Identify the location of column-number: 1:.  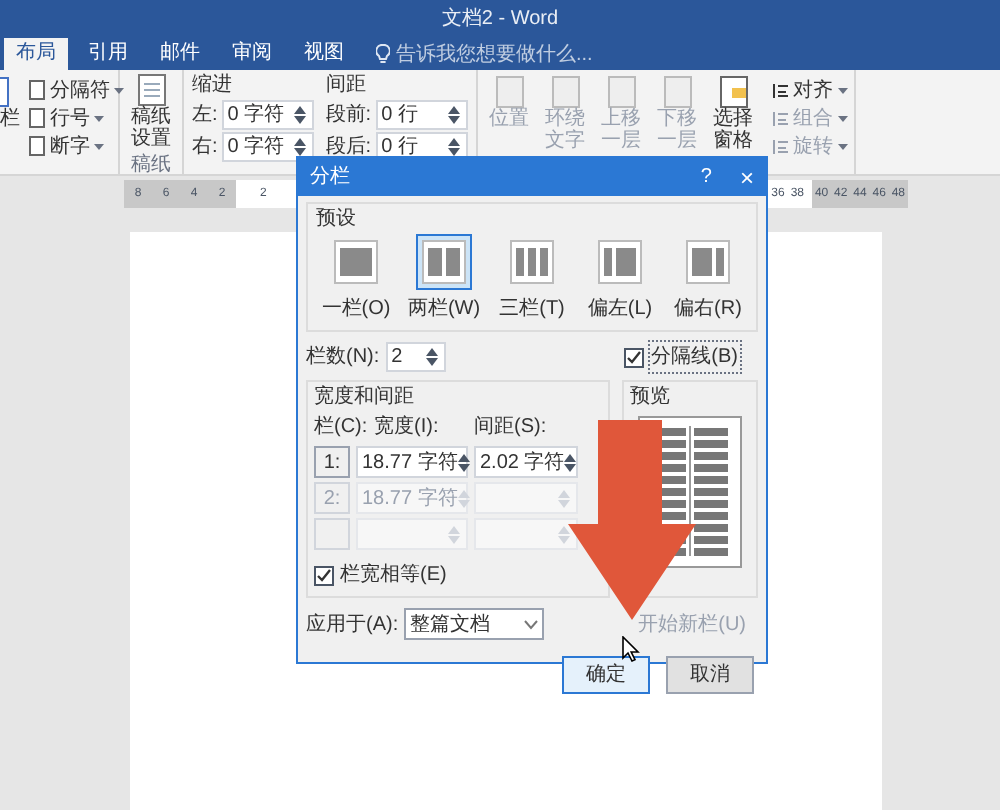
(332, 462).